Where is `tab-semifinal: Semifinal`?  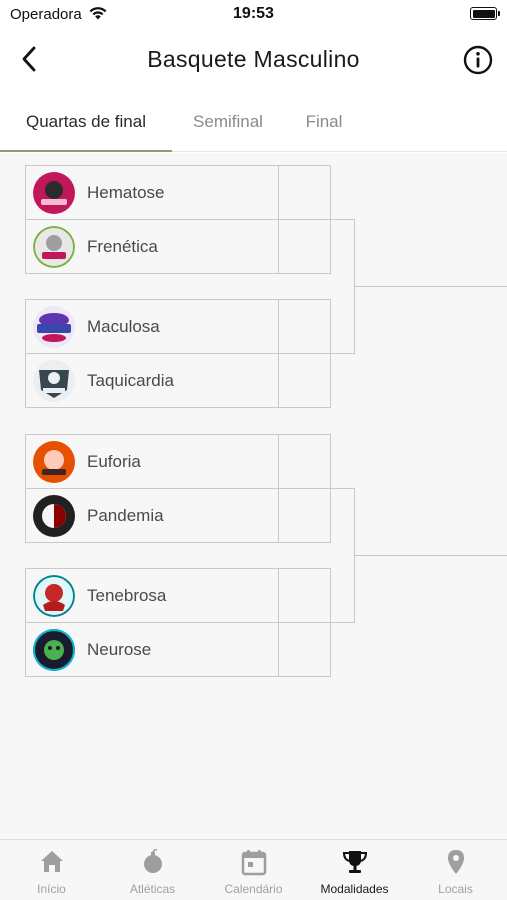
tab-semifinal: Semifinal is located at coordinates (228, 124).